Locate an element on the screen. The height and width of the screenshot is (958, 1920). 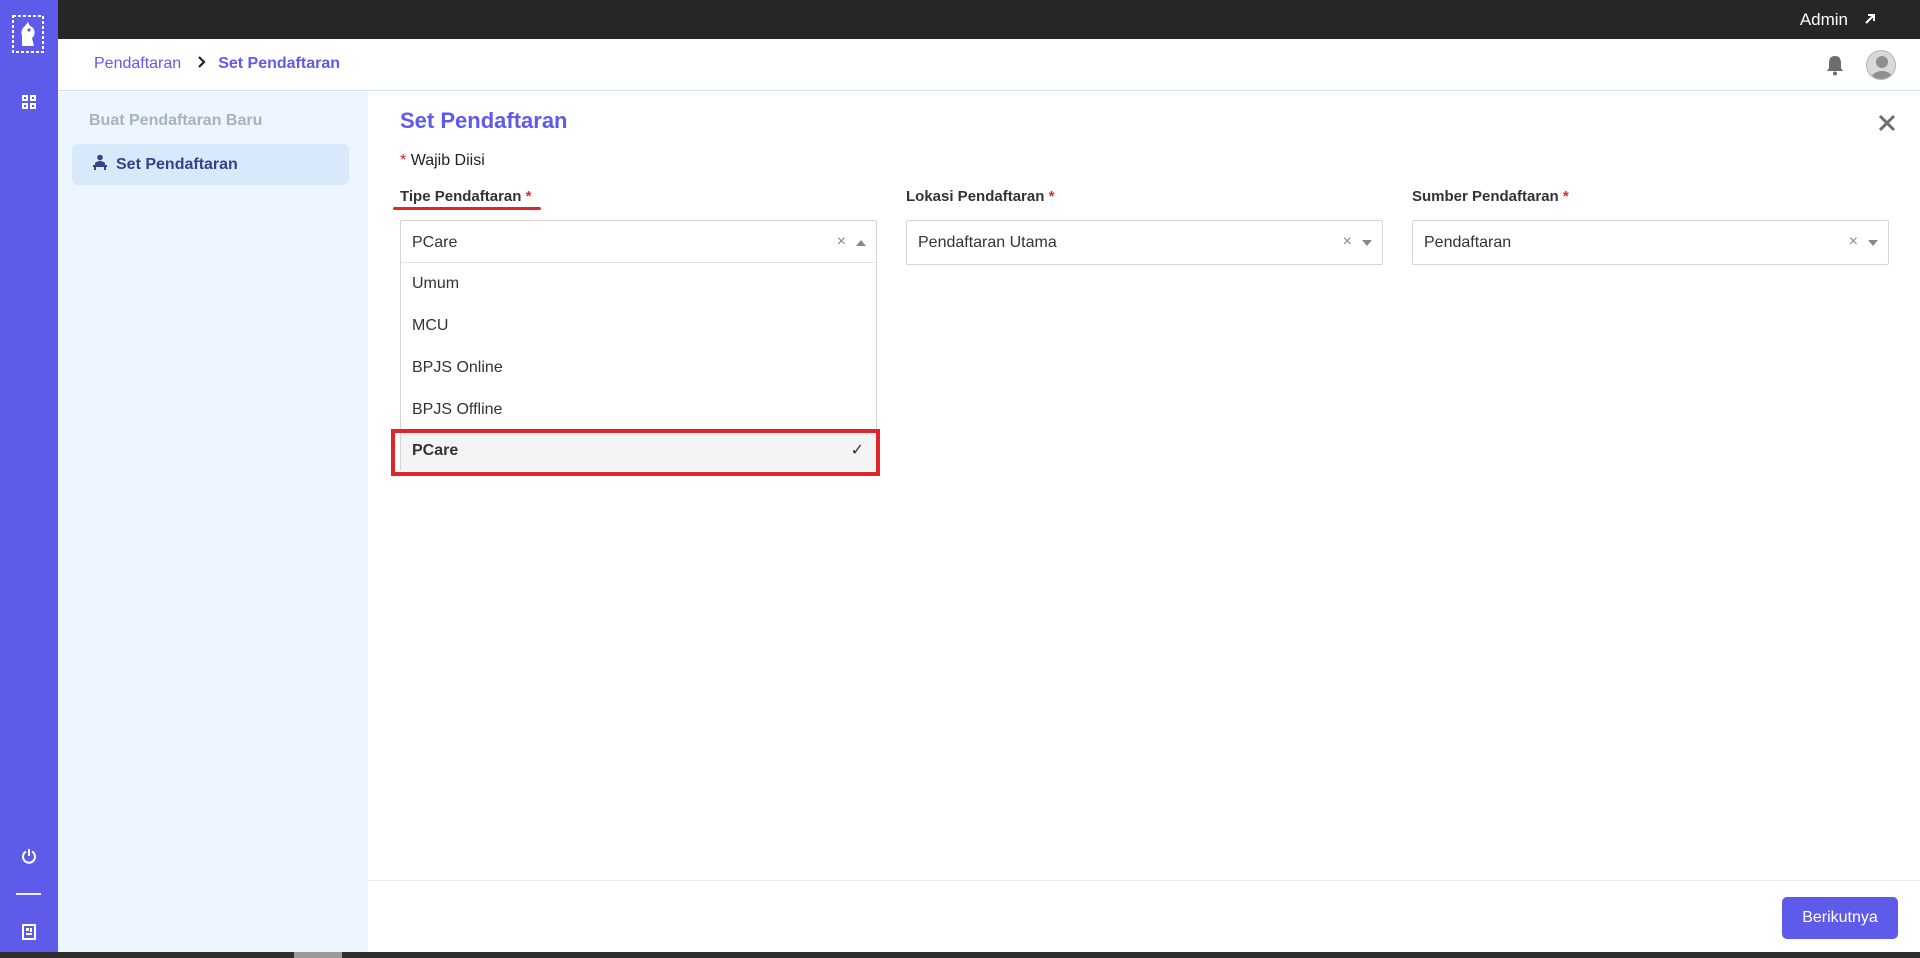
sidebar-item-set-pendaftaran: Set Pendaftaran is located at coordinates (210, 164).